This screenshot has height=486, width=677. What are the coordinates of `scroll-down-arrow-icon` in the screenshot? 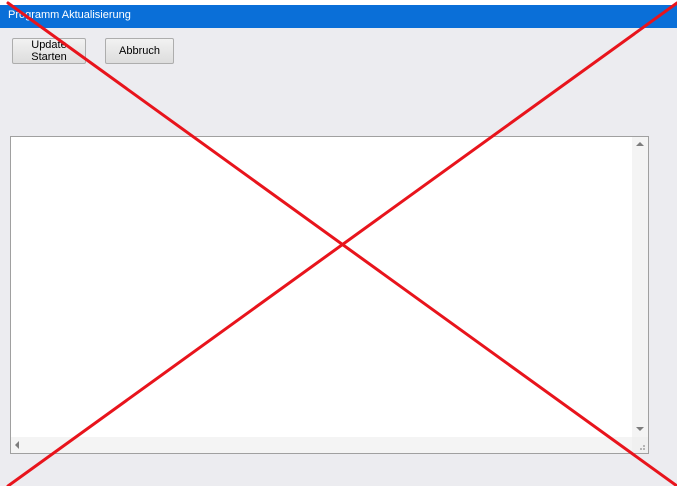 It's located at (640, 429).